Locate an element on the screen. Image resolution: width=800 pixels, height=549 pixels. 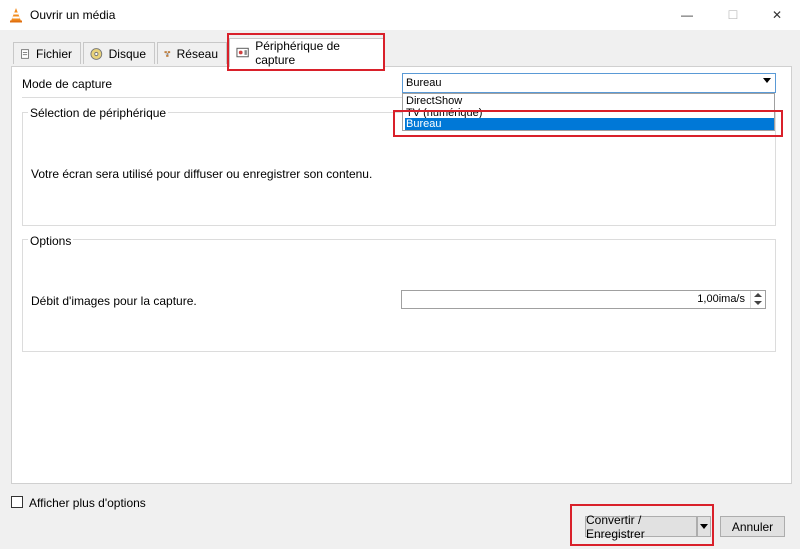
spin-buttons is located at coordinates (757, 299).